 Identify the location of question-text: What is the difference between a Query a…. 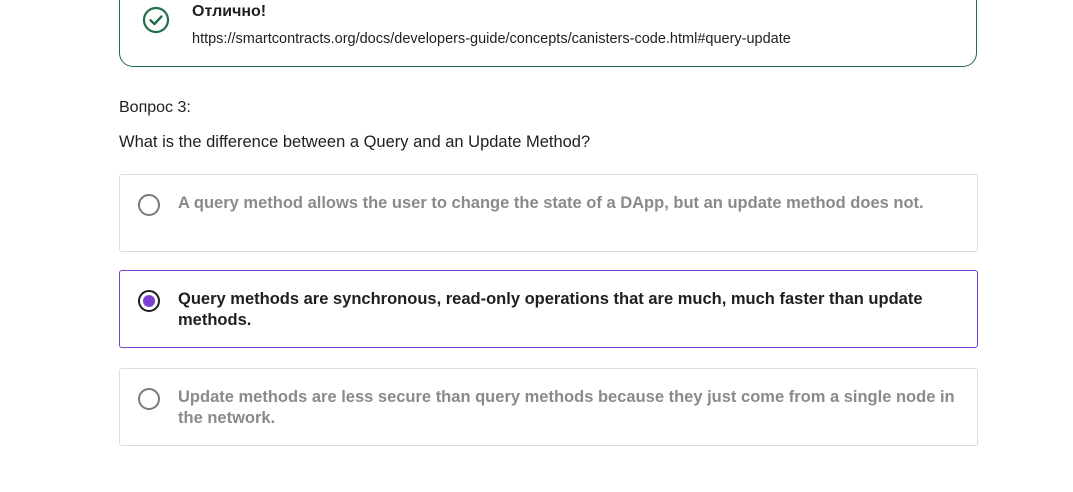
(355, 142).